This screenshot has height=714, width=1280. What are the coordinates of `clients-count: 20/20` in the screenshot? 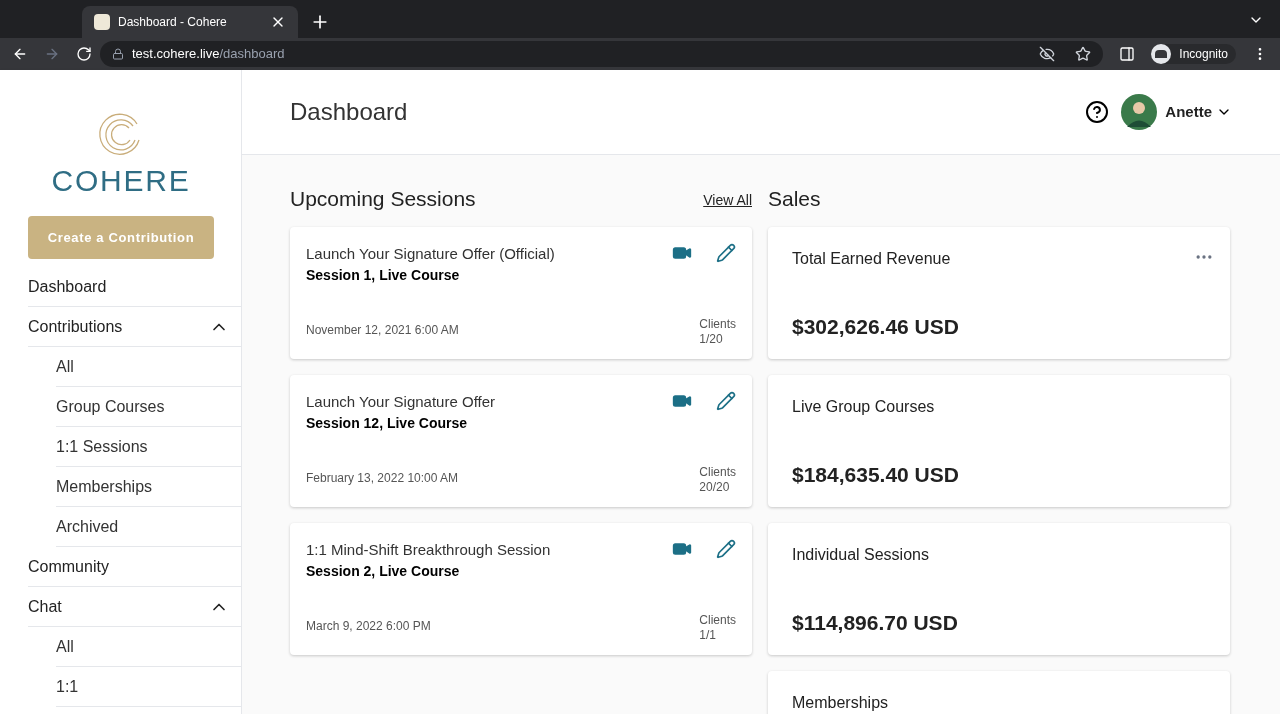 It's located at (715, 487).